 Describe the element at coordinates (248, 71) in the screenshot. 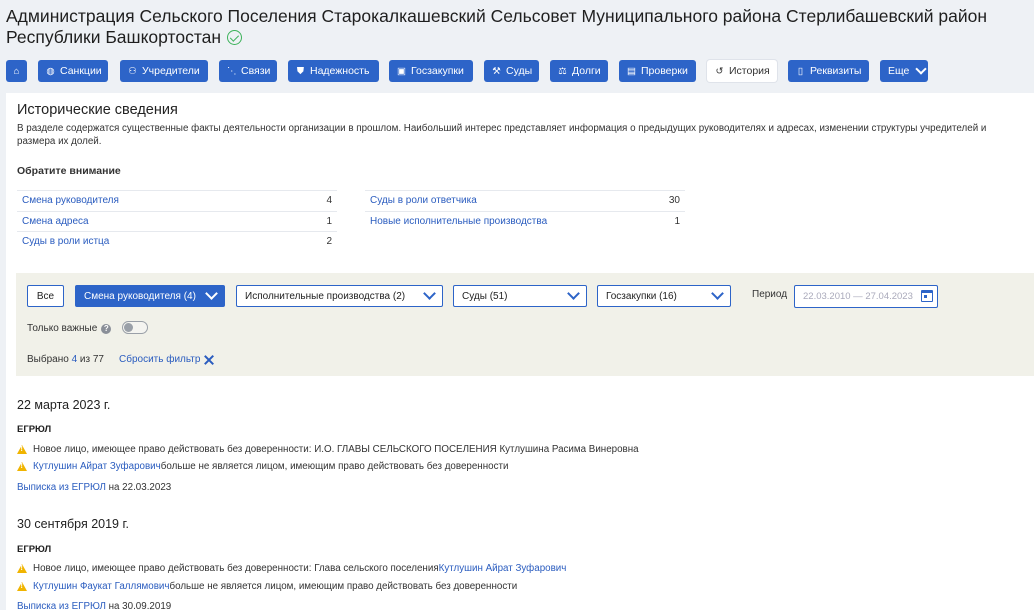

I see `nav-connections-button: ⋱ Связи` at that location.